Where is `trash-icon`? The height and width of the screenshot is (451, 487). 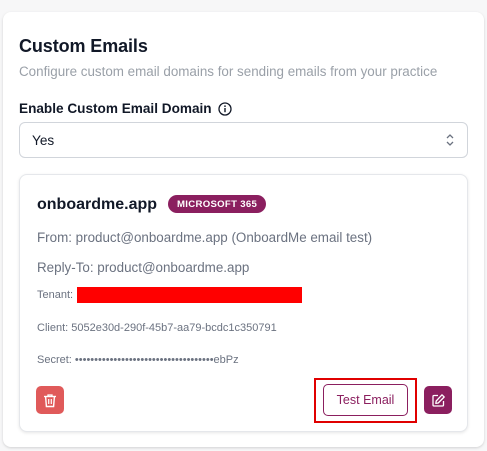 trash-icon is located at coordinates (50, 400).